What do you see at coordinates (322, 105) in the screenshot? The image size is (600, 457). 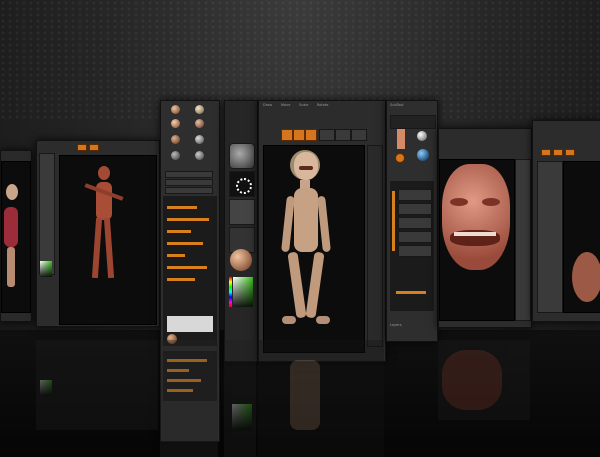 I see `rotate-button: Rotate` at bounding box center [322, 105].